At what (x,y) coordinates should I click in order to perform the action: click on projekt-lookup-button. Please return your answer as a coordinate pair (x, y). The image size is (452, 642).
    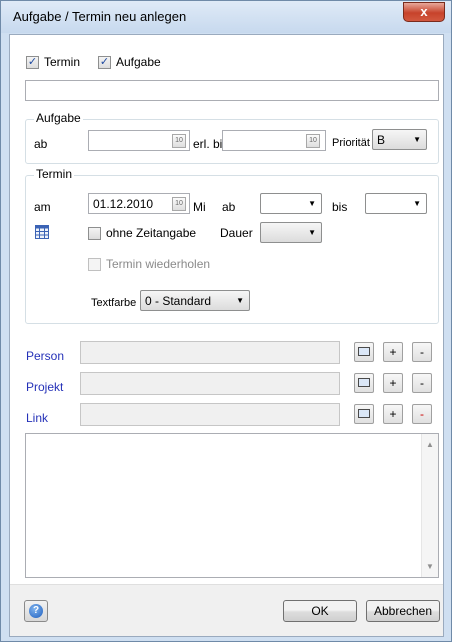
    Looking at the image, I should click on (364, 383).